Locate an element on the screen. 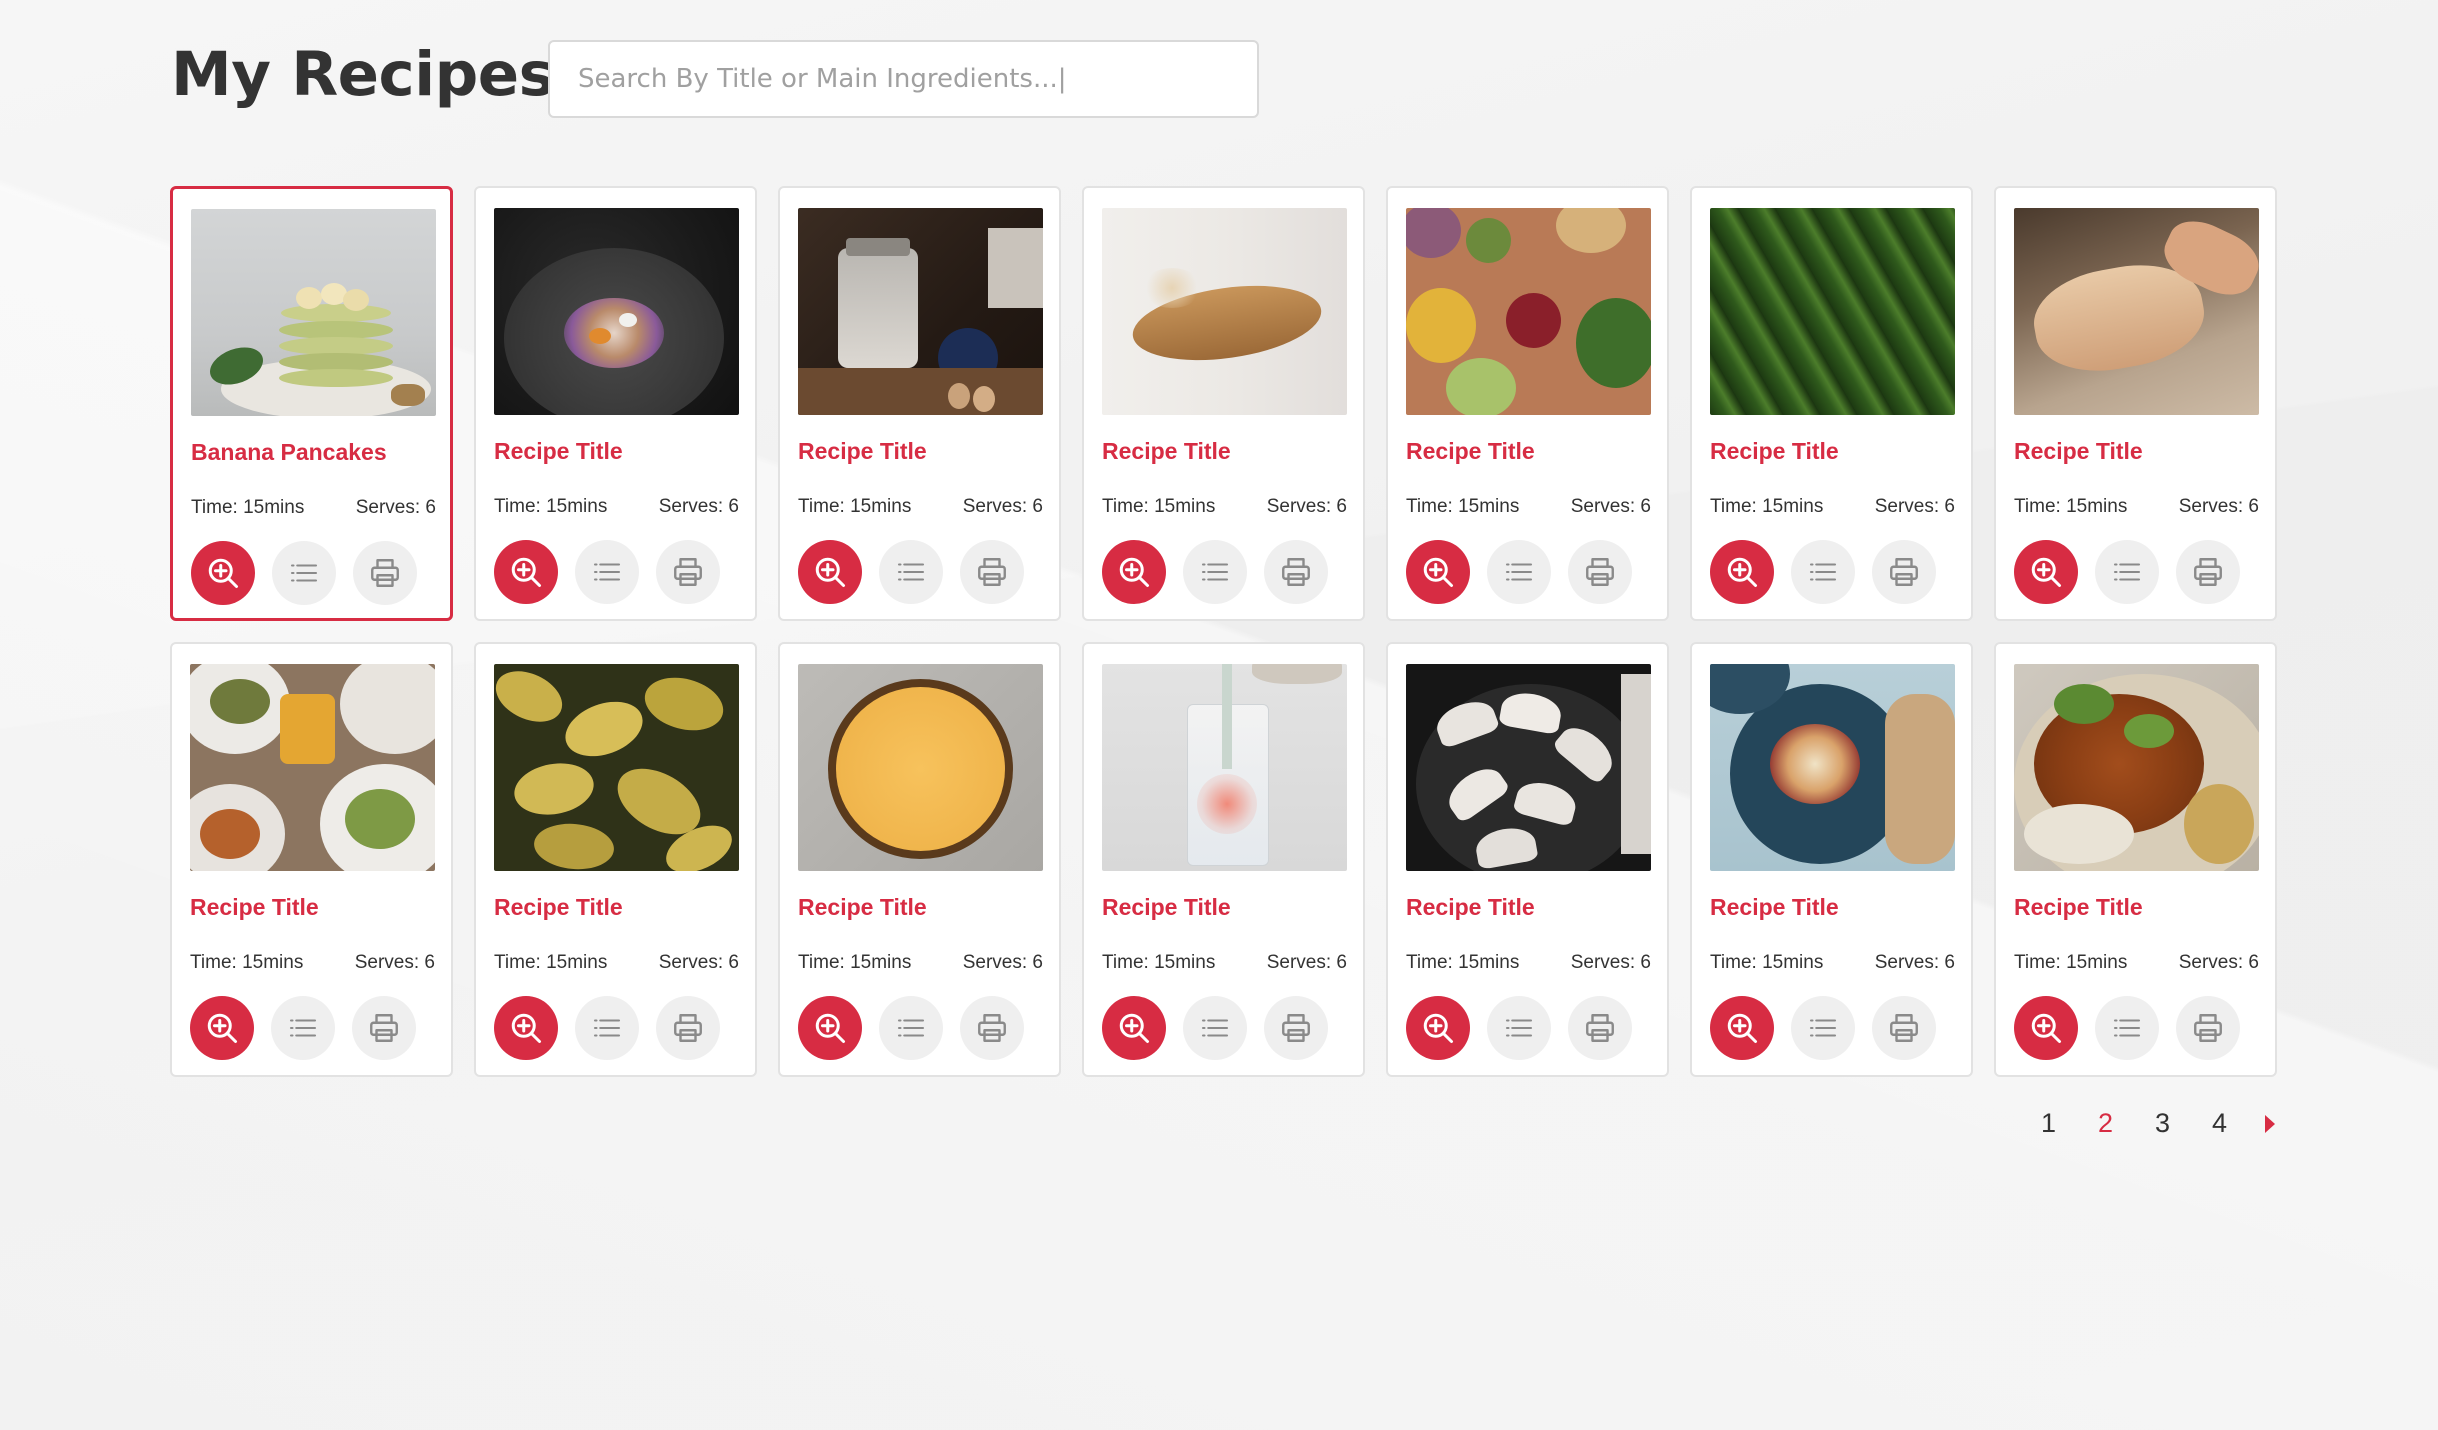 The width and height of the screenshot is (2438, 1430). recipe-card: Banana Pancakes Time: 15mins Serves: 6 is located at coordinates (311, 403).